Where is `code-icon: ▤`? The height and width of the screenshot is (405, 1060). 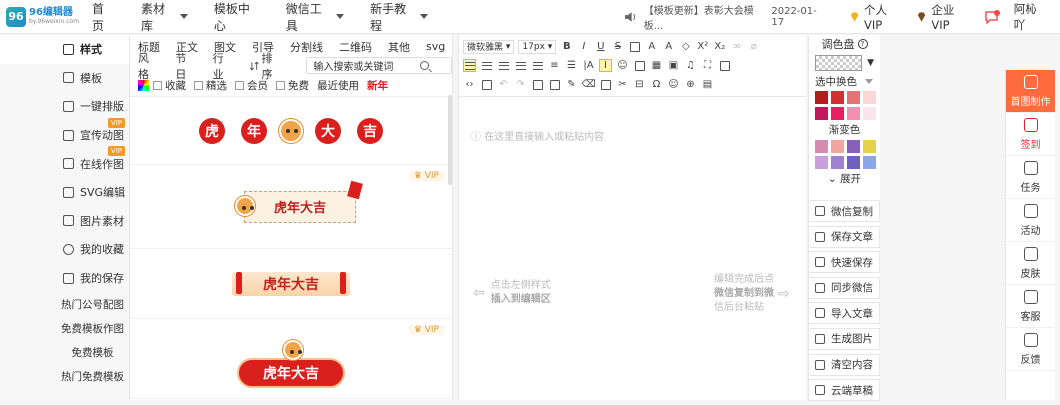
code-icon: ▤ is located at coordinates (707, 84).